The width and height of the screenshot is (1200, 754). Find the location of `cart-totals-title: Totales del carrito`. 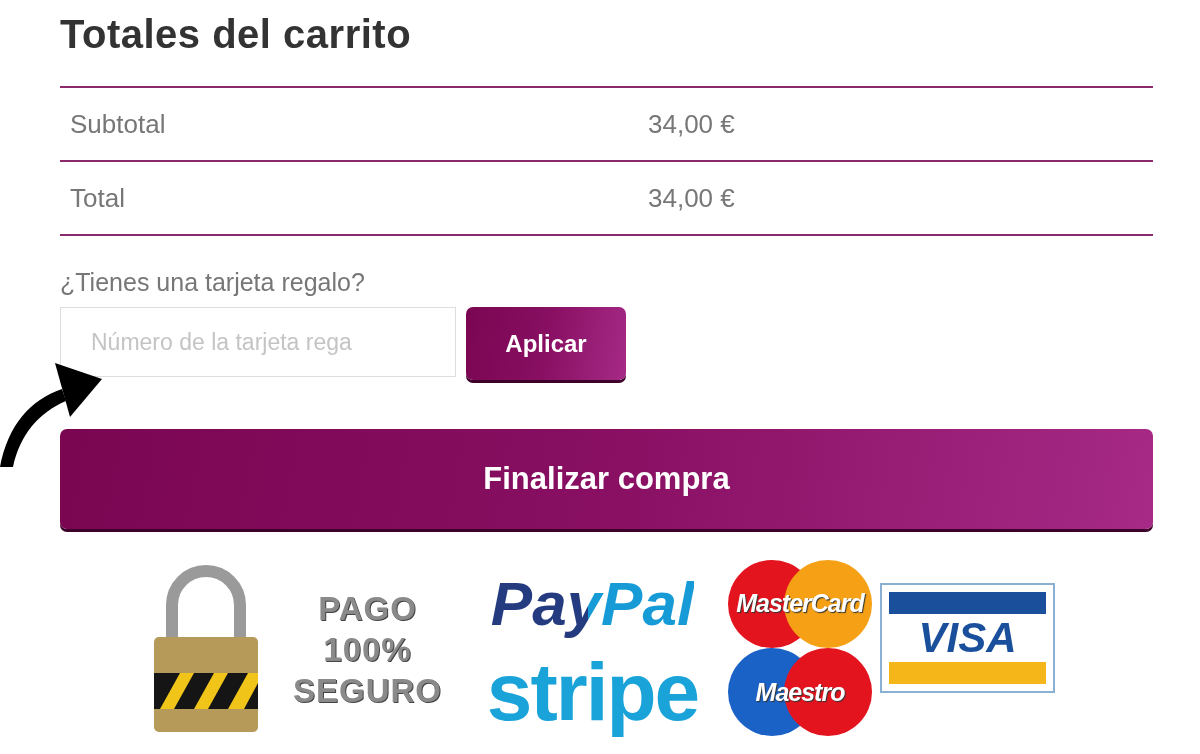

cart-totals-title: Totales del carrito is located at coordinates (236, 34).